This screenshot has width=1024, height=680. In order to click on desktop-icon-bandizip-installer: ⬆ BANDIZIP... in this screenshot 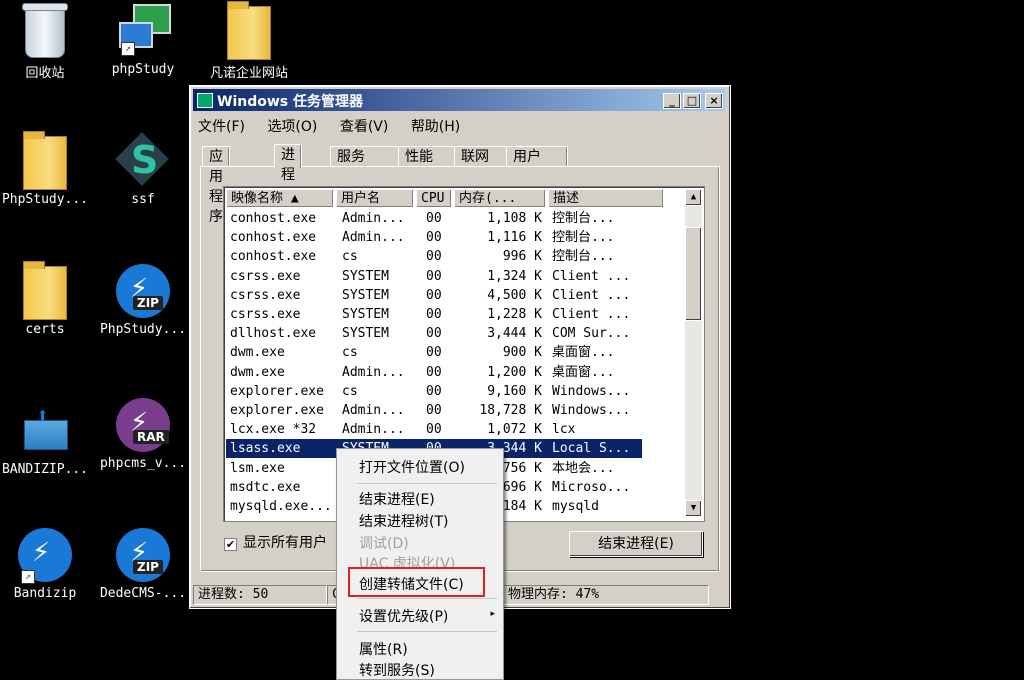, I will do `click(46, 437)`.